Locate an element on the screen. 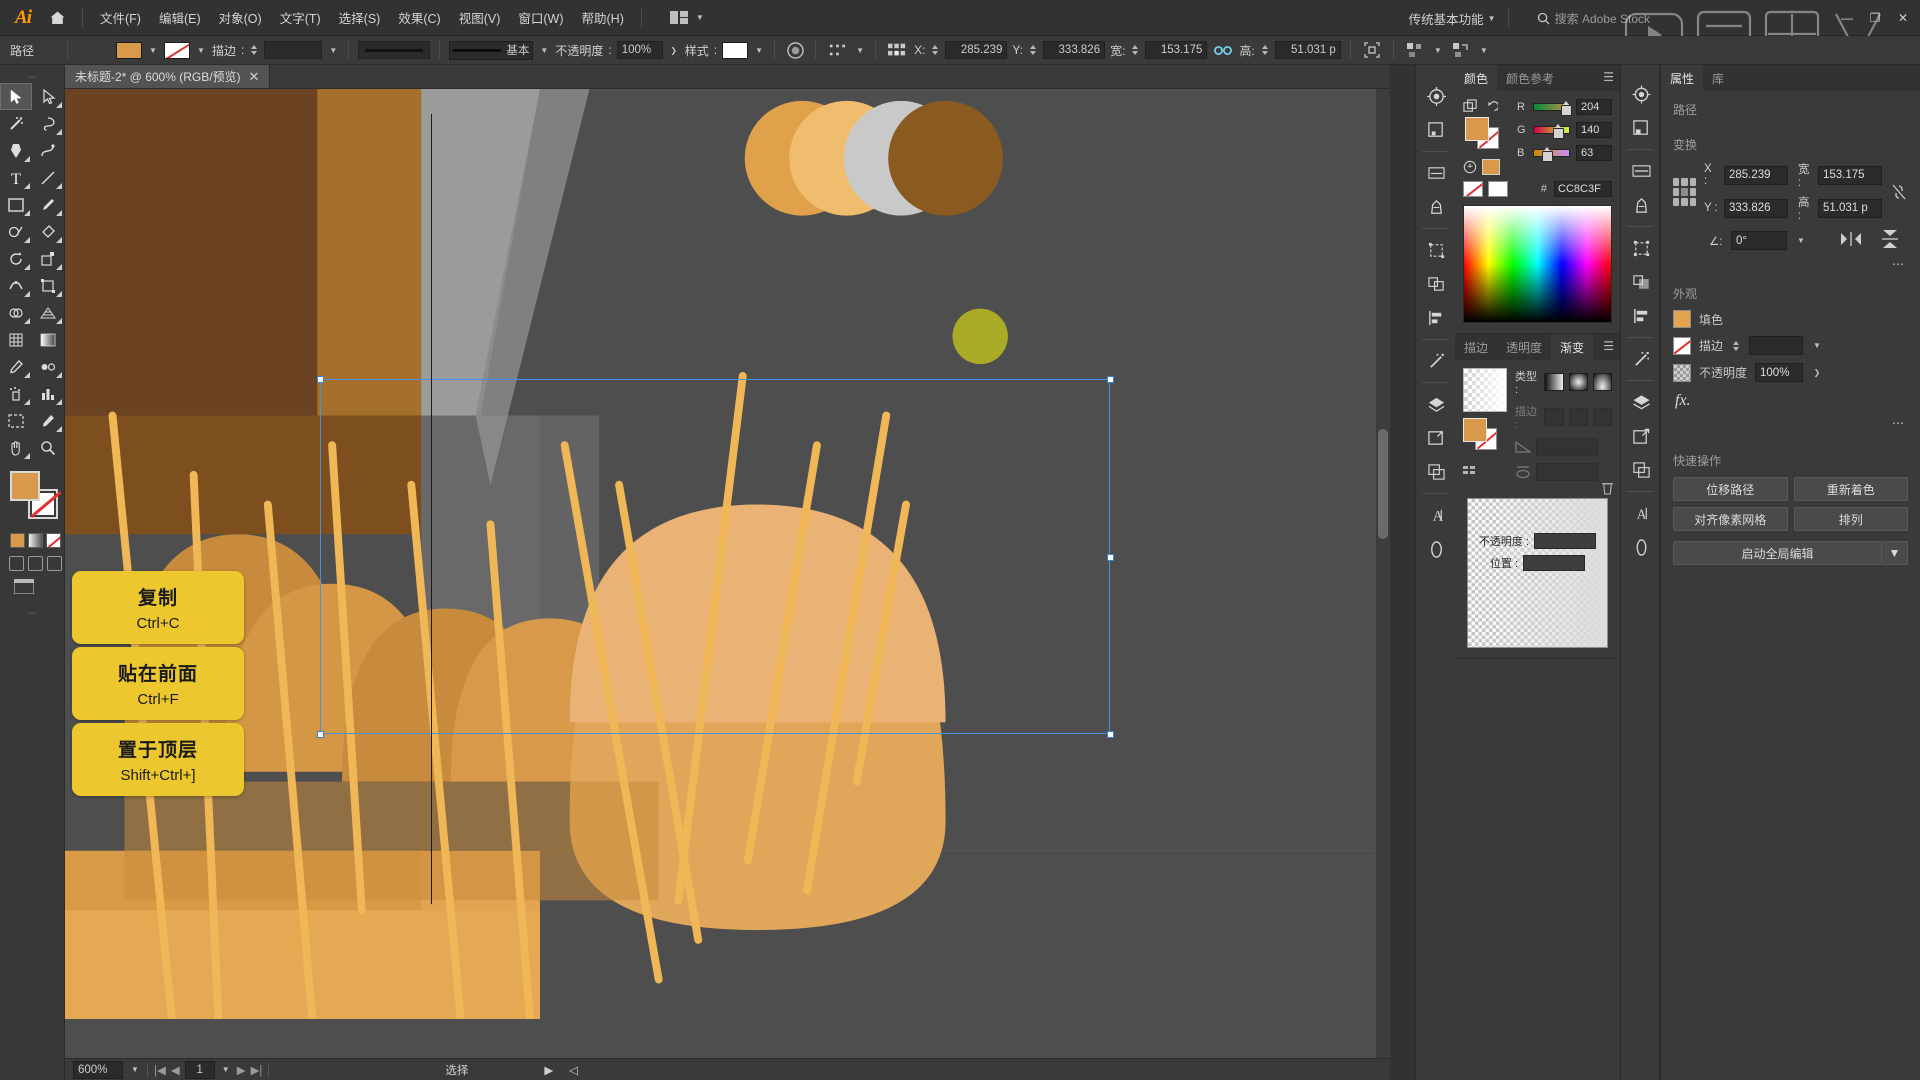 Image resolution: width=1920 pixels, height=1080 pixels. graphic-style-swatch is located at coordinates (735, 50).